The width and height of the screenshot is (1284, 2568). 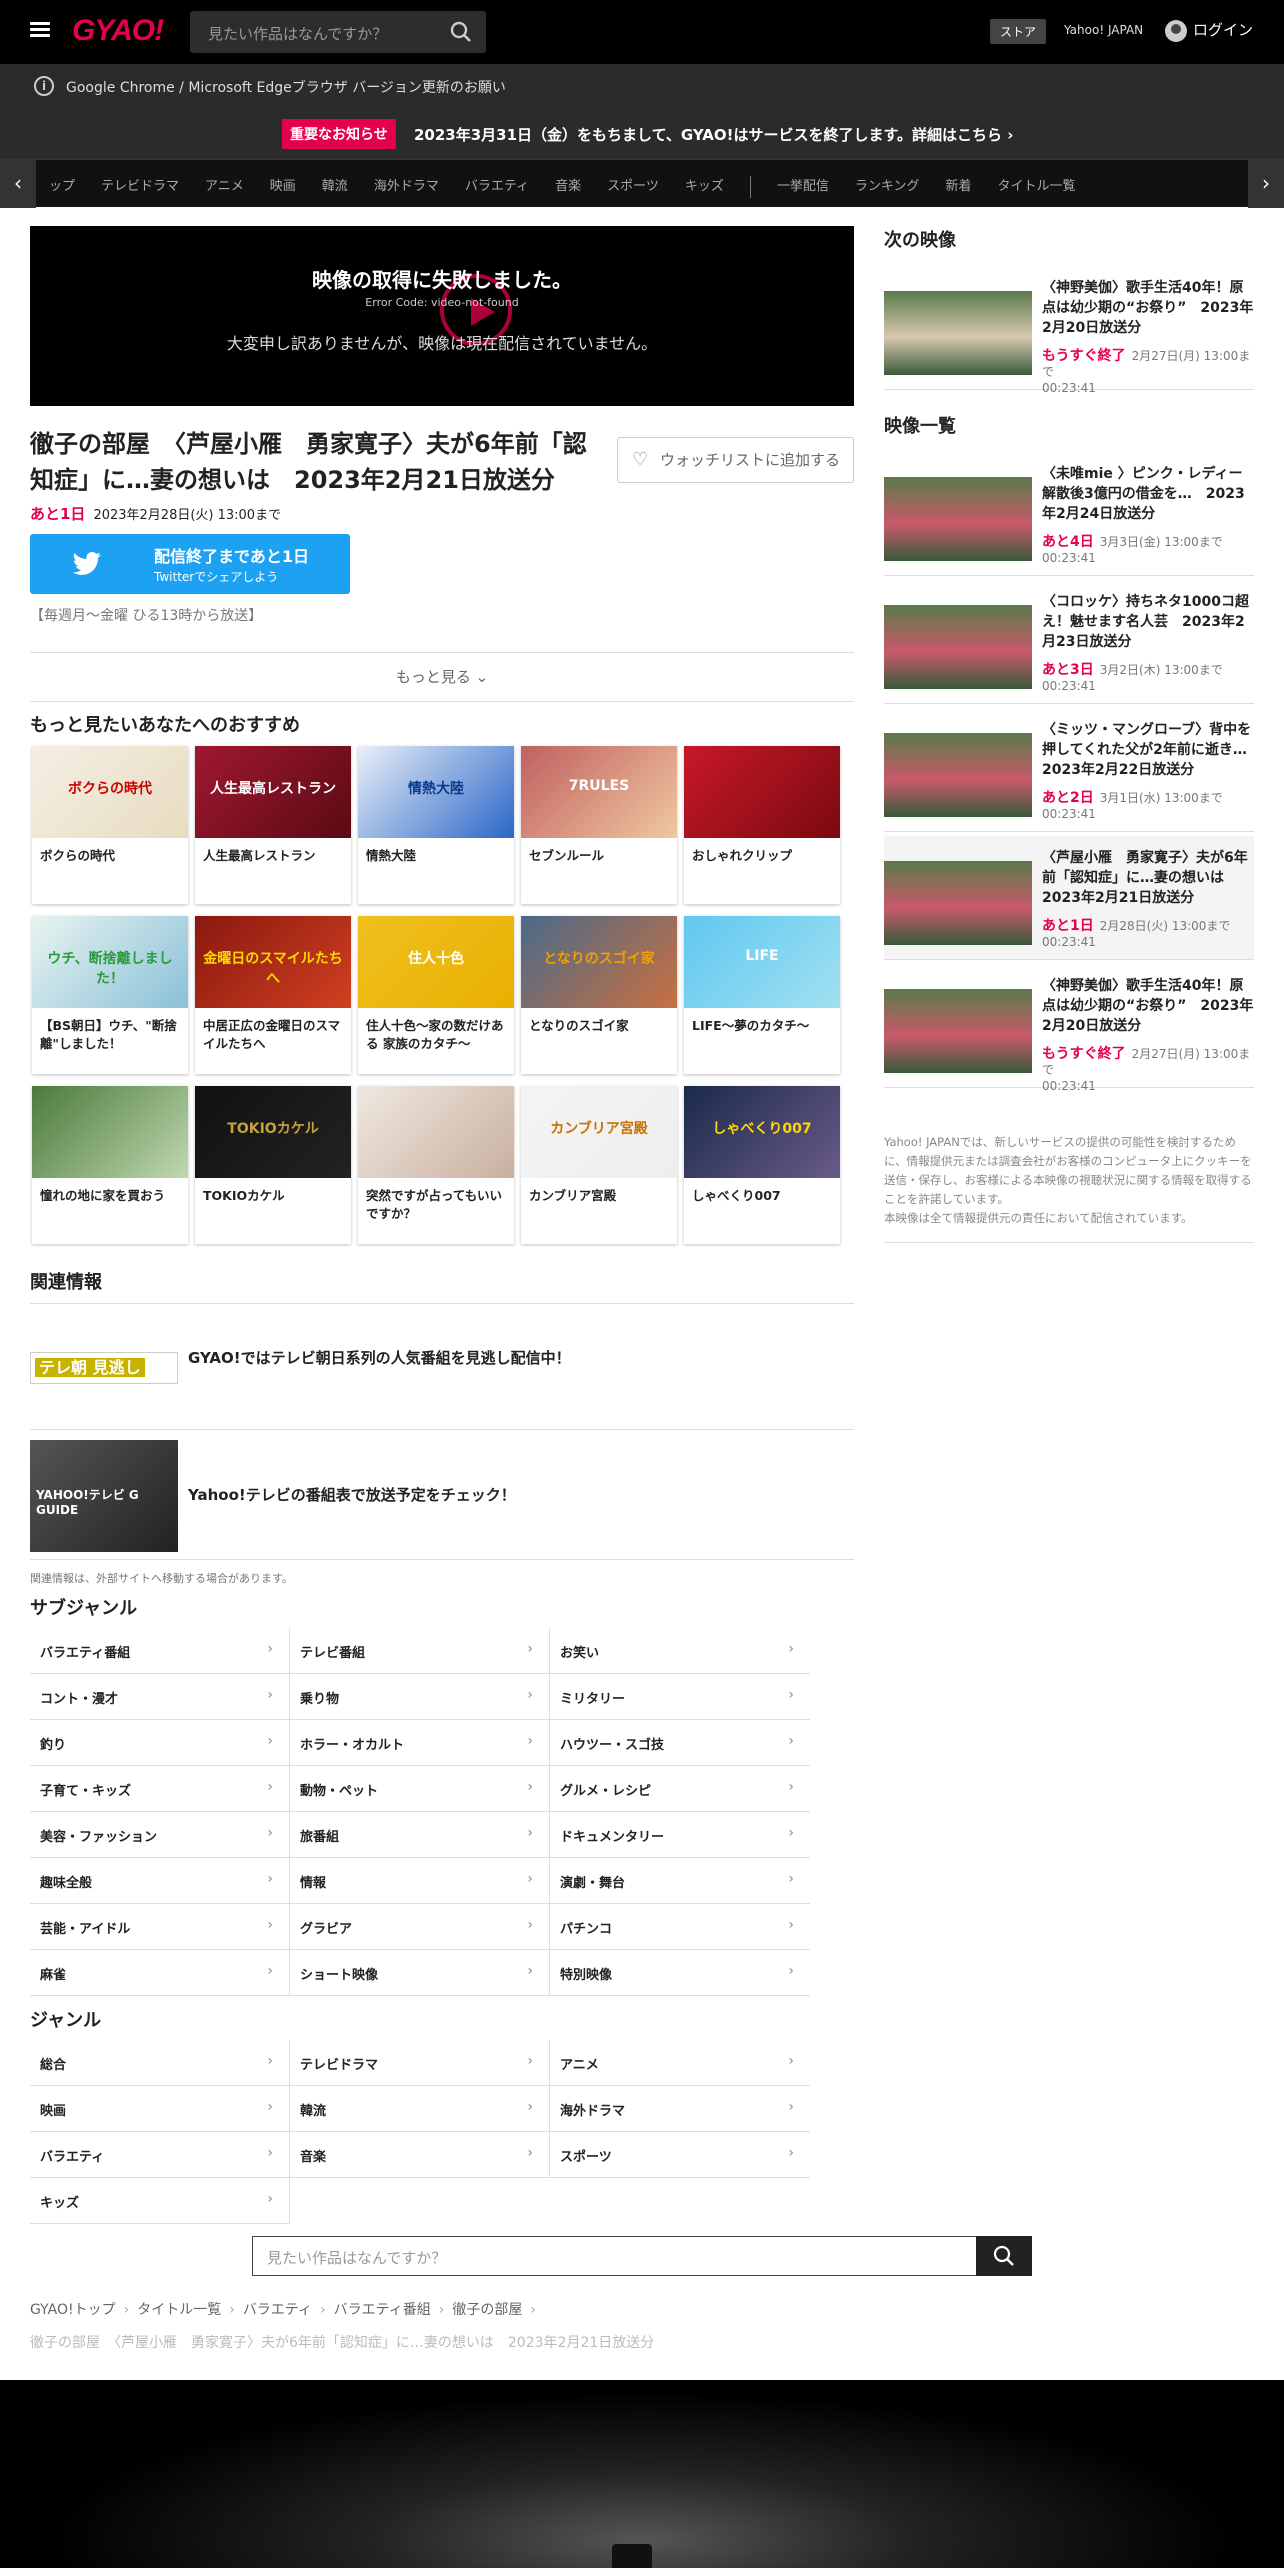 I want to click on related-item-teleasa: テレ朝 見逃し GYAO!ではテレビ朝日系列の人気番組を見逃し配信中！, so click(x=442, y=1383).